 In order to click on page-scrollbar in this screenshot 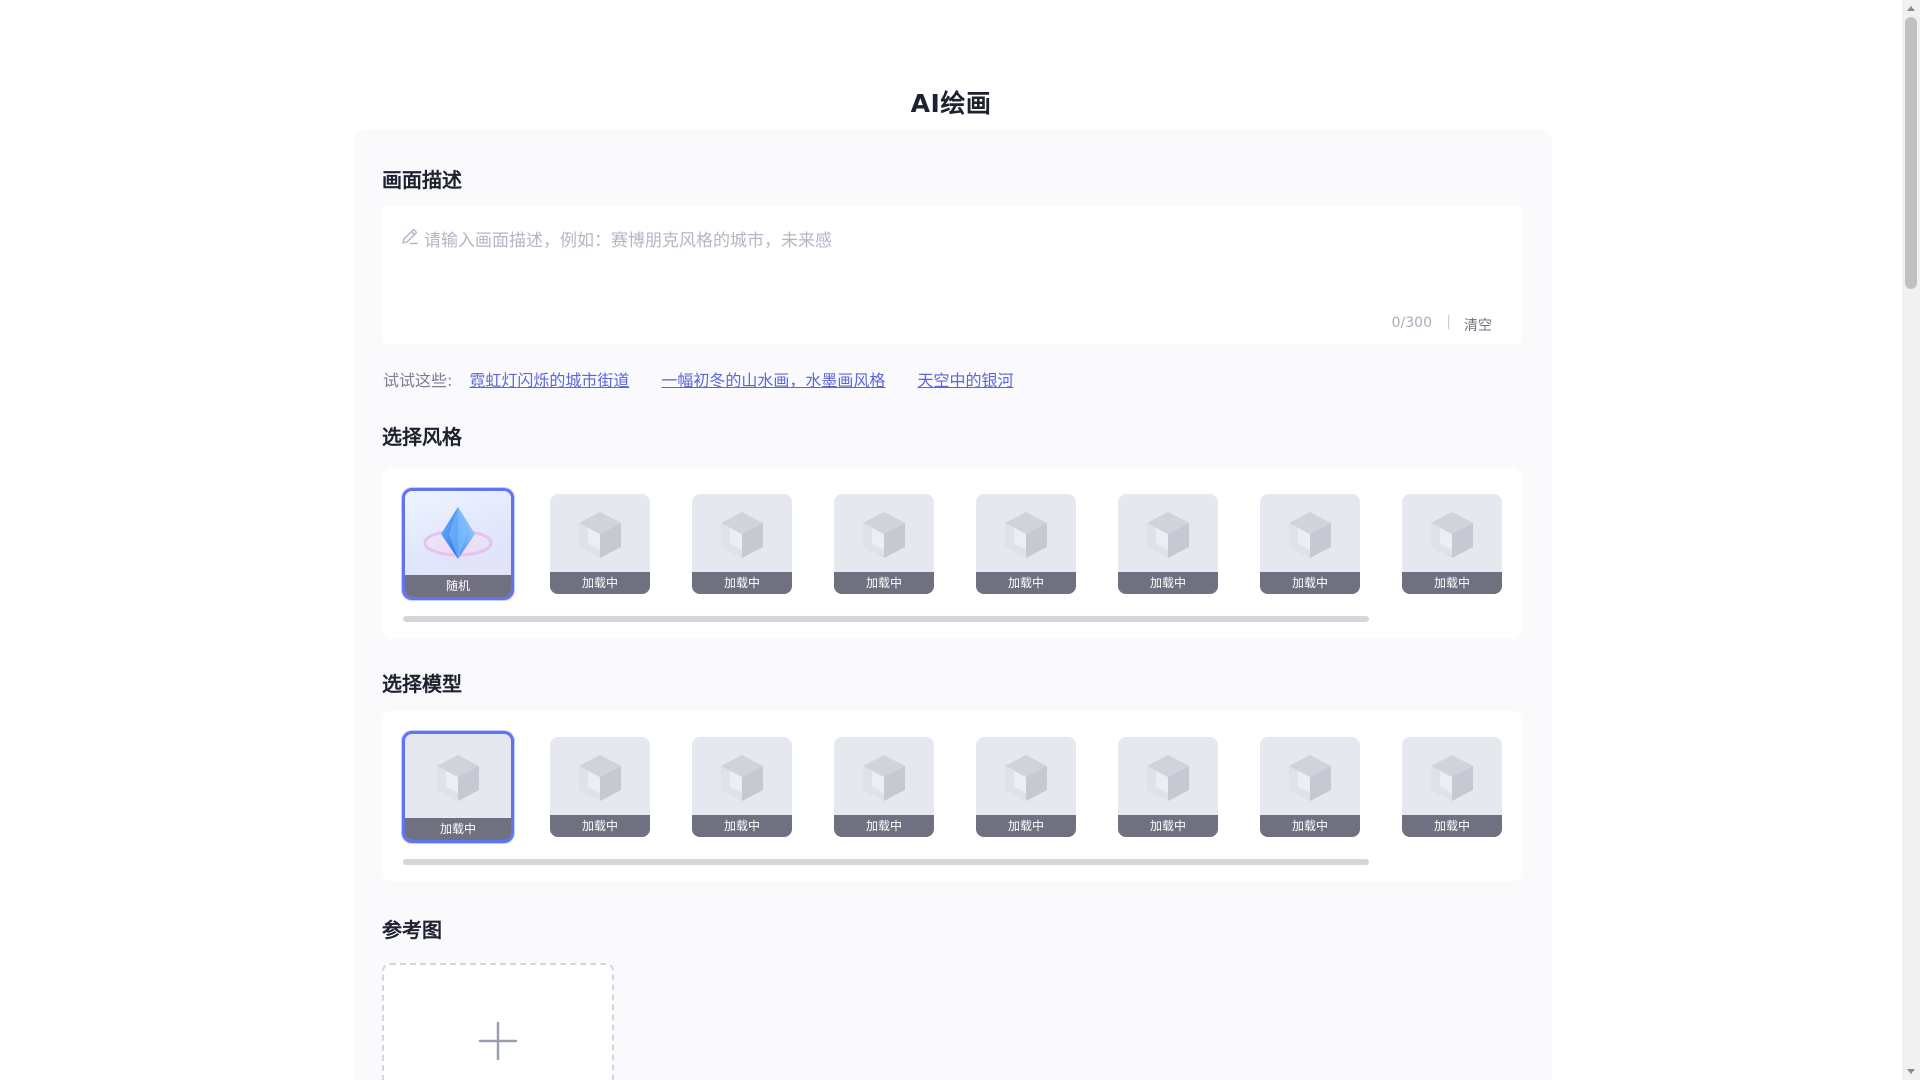, I will do `click(1911, 540)`.